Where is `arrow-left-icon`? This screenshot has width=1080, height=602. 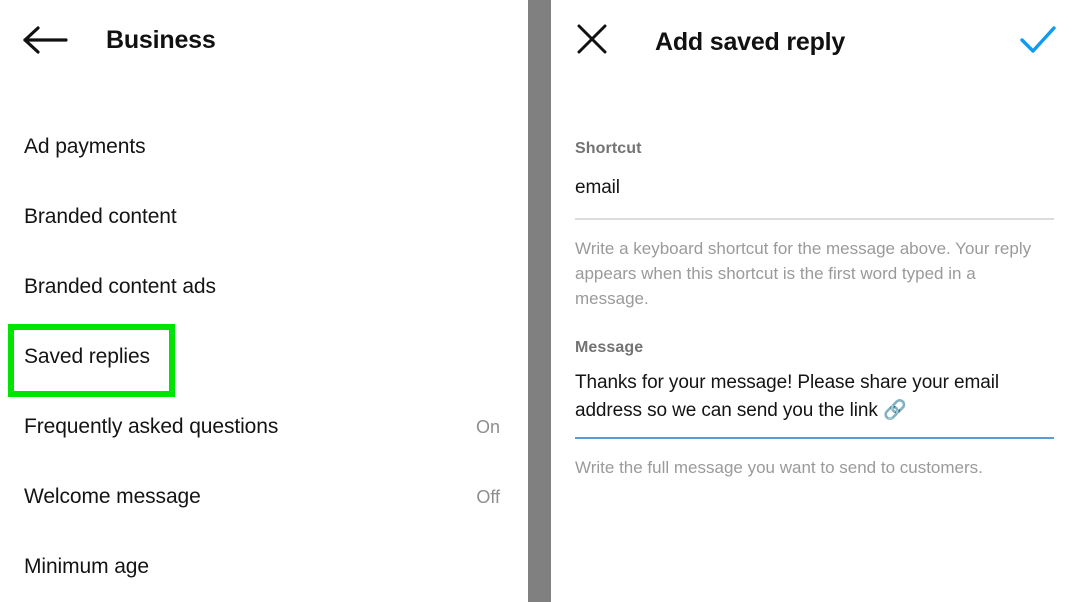
arrow-left-icon is located at coordinates (45, 40).